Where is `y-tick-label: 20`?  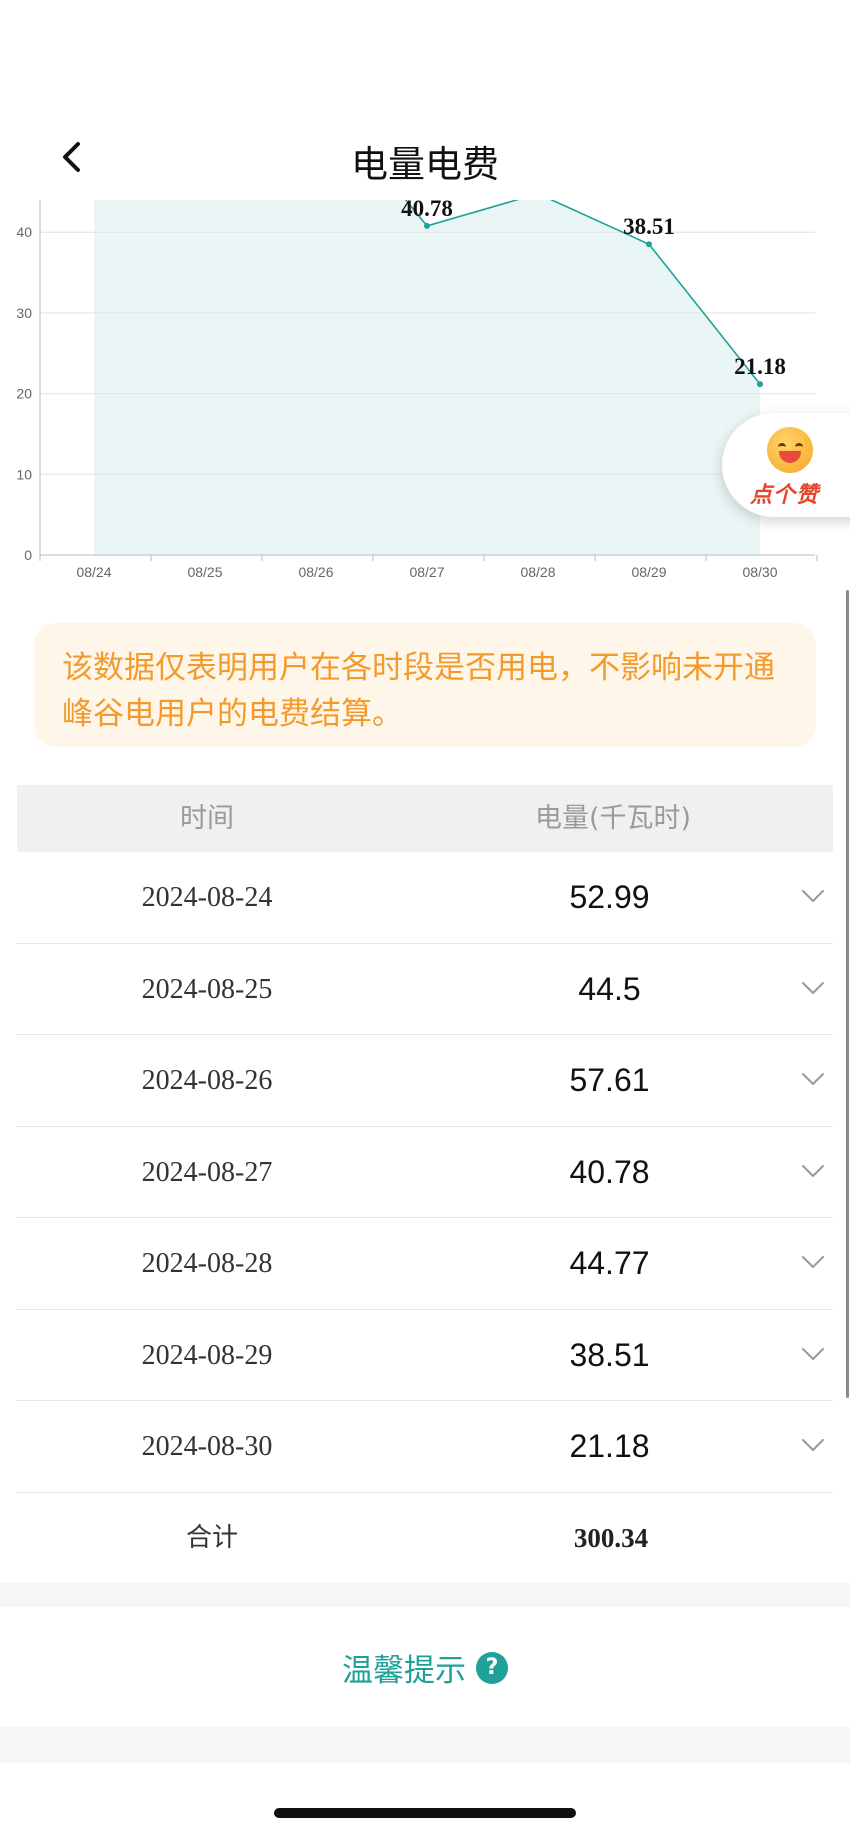 y-tick-label: 20 is located at coordinates (24, 394).